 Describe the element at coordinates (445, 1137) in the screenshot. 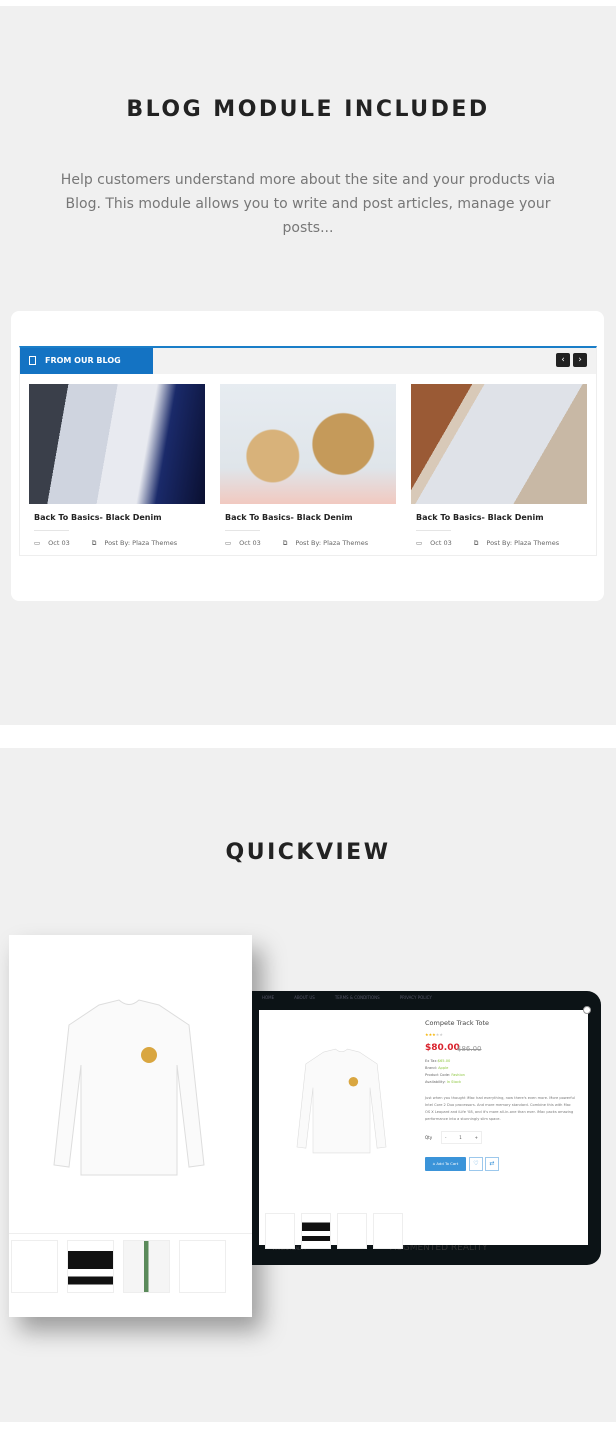

I see `qty-minus-button: -` at that location.